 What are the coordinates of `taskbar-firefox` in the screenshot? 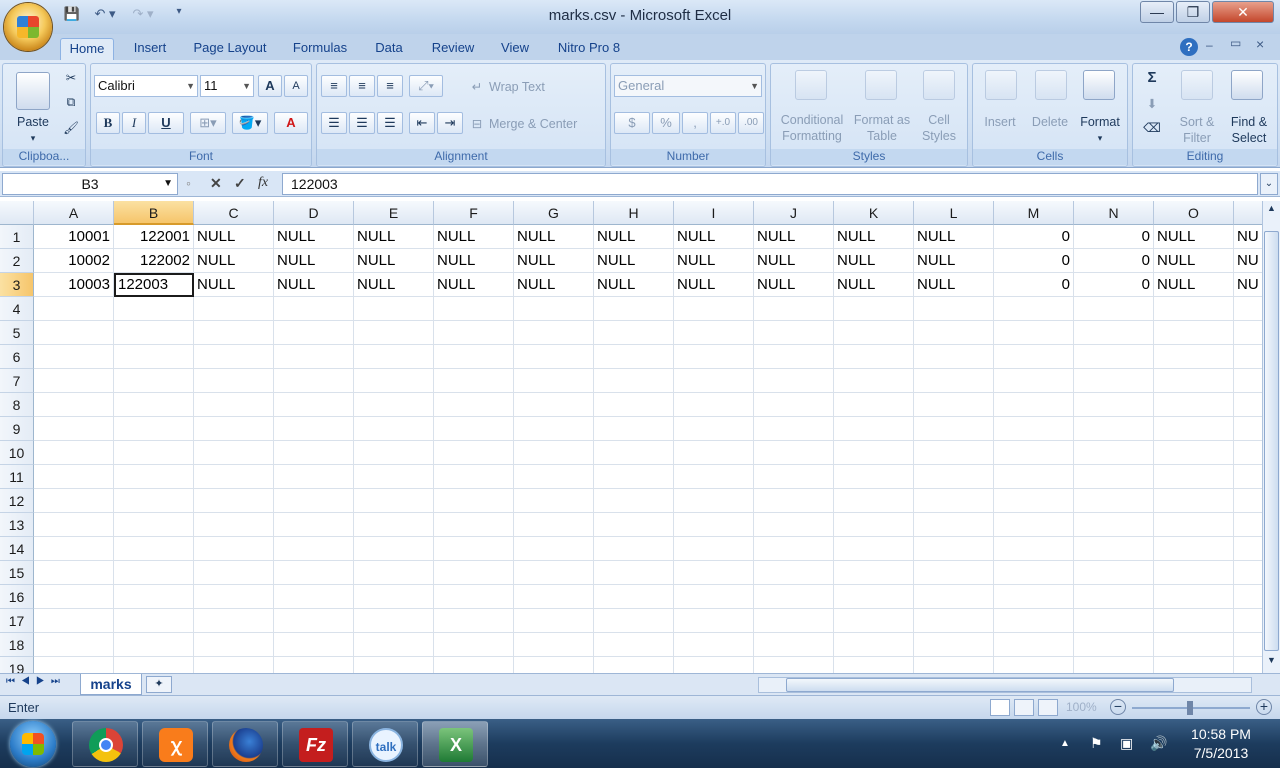 It's located at (245, 744).